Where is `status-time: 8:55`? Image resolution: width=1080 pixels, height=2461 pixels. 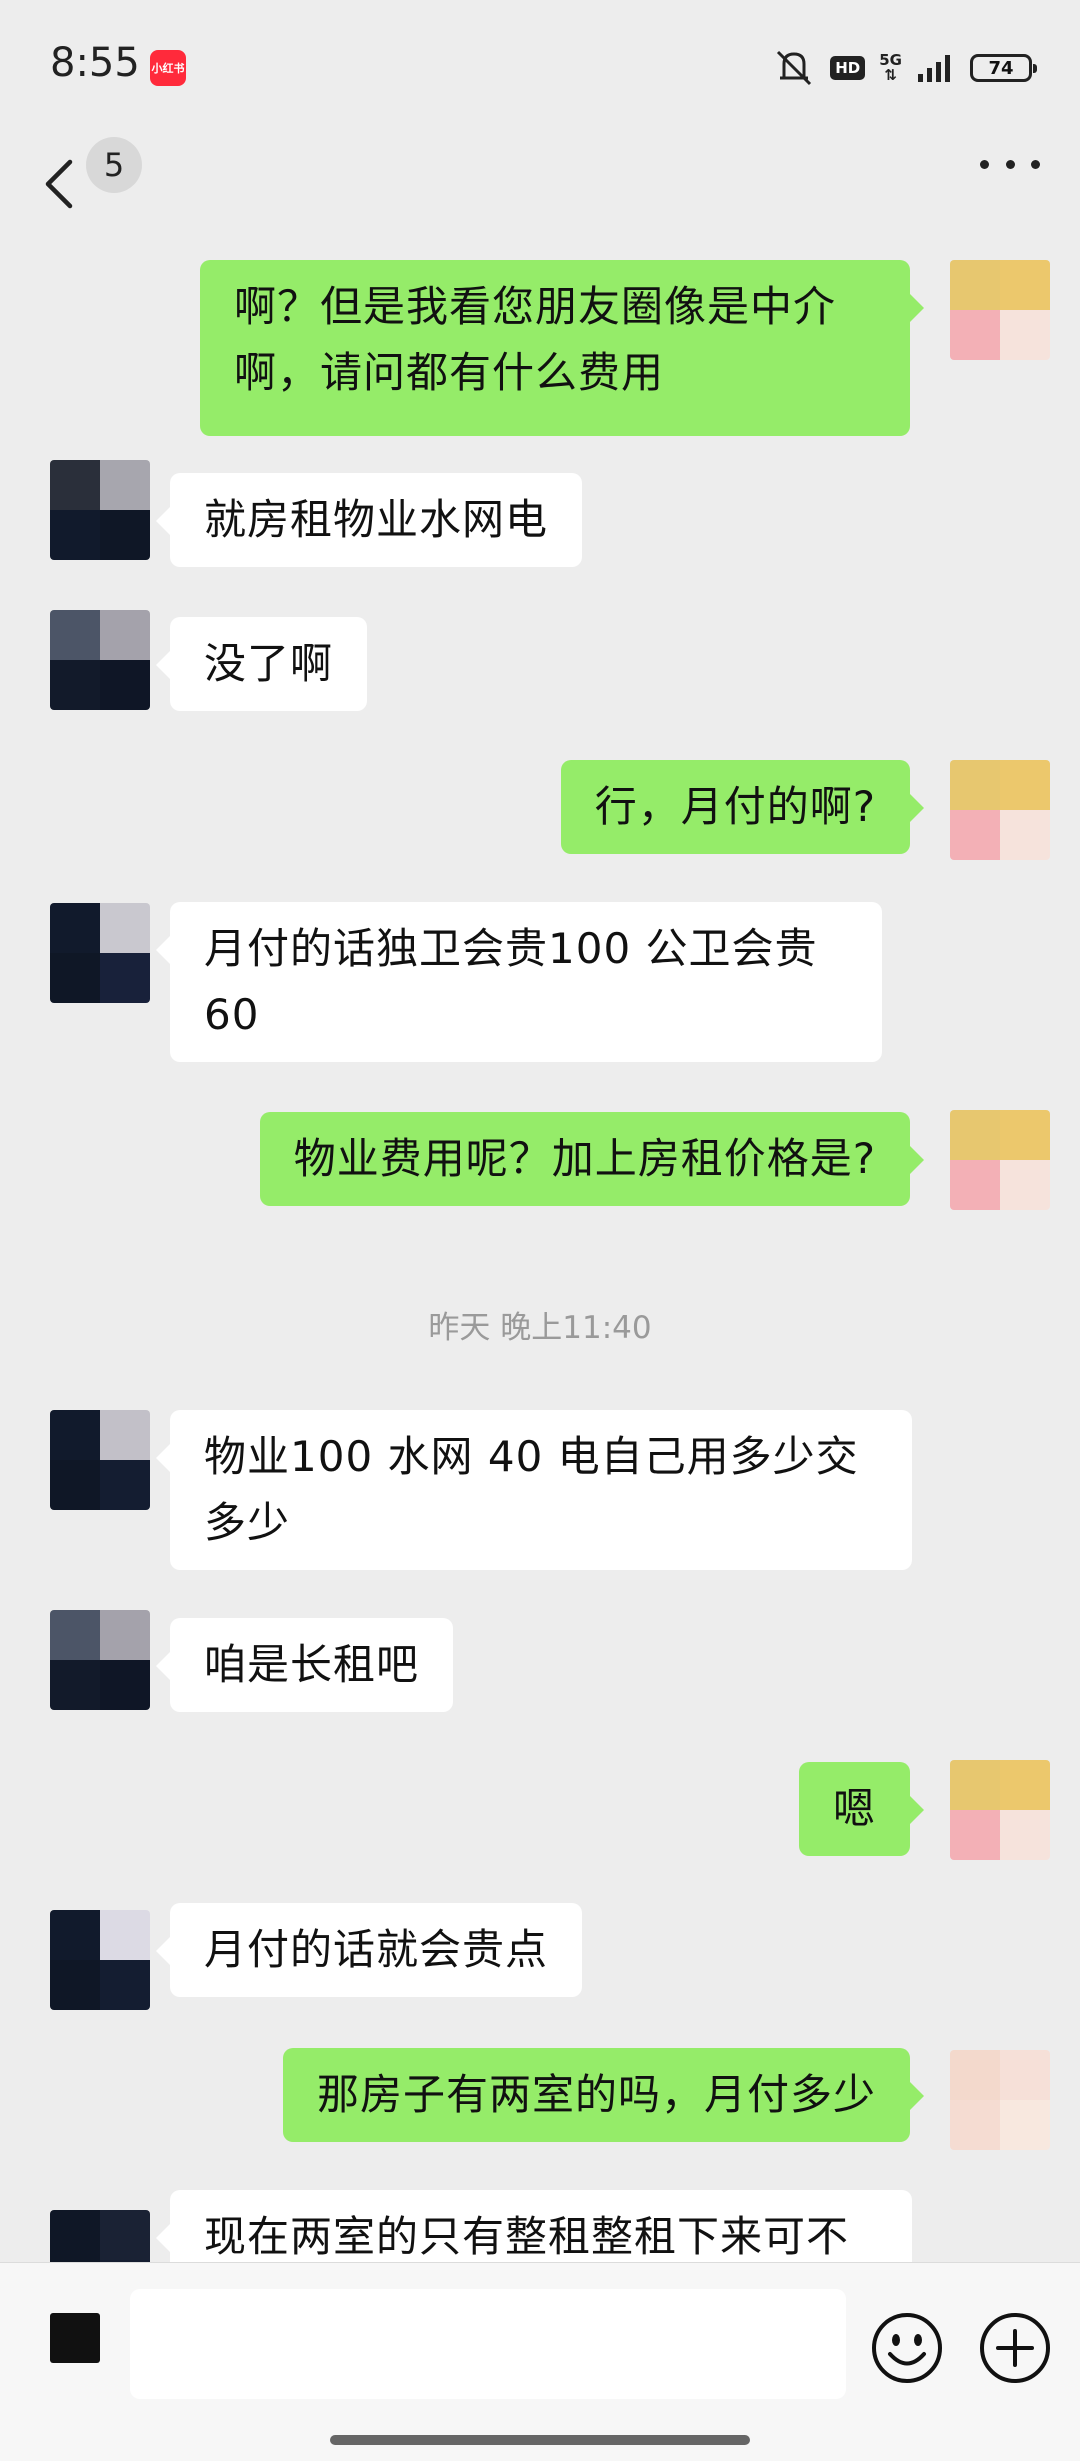 status-time: 8:55 is located at coordinates (95, 63).